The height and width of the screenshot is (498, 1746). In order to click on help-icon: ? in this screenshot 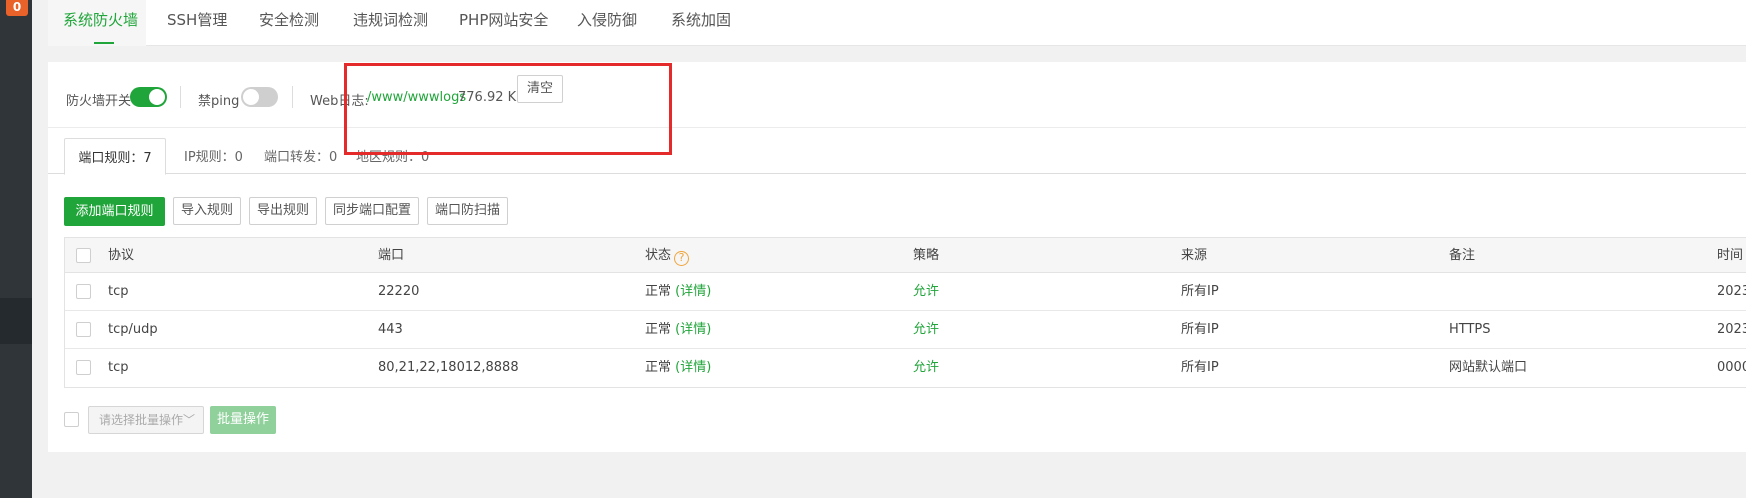, I will do `click(682, 258)`.